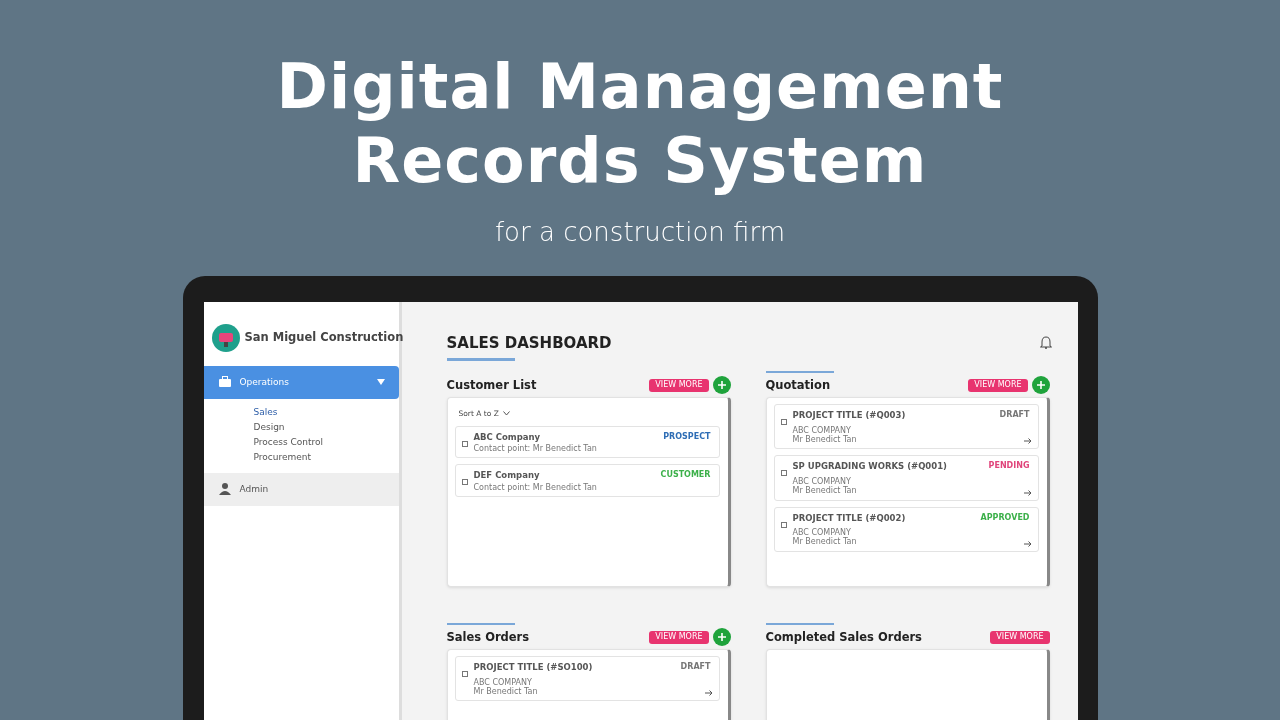  Describe the element at coordinates (906, 478) in the screenshot. I see `list-row: SP UPGRADING WORKS (#Q001) ABC COMPANY Mr Benedict Tan PENDING` at that location.